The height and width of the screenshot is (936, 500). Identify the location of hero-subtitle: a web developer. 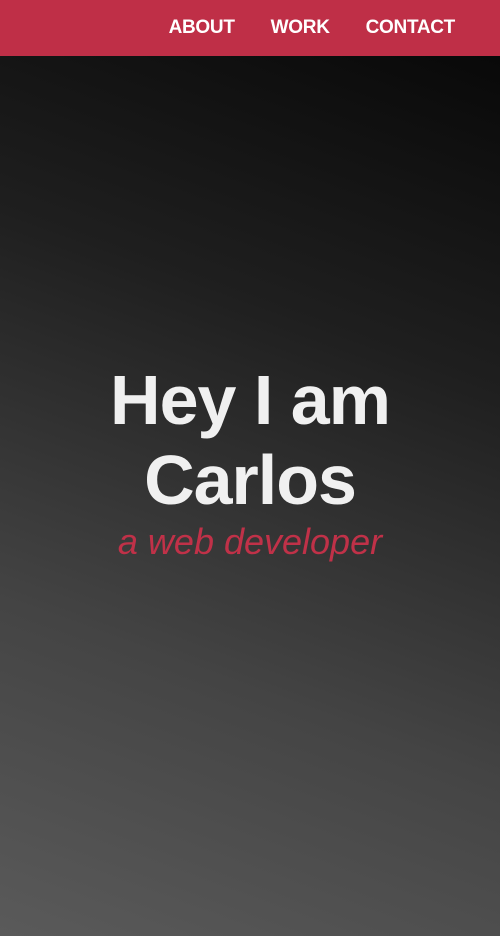
(250, 541).